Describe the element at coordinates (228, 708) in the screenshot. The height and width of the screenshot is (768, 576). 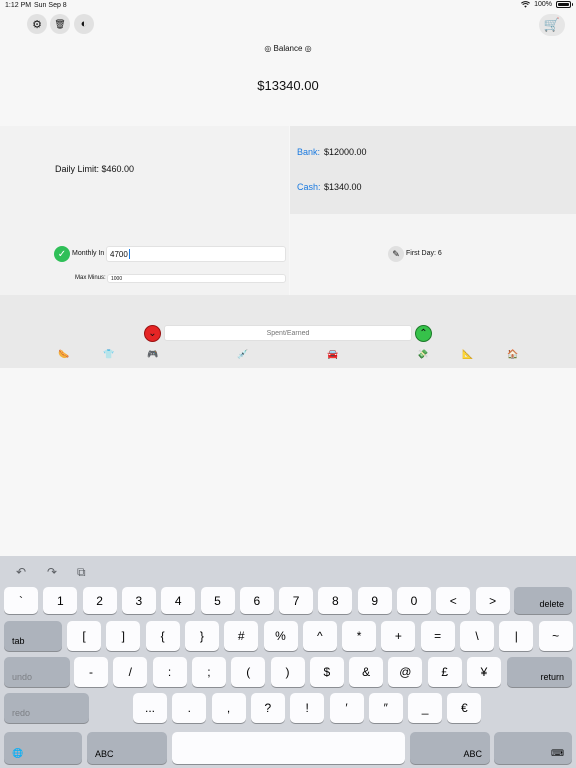
I see `key-row4-2: ,` at that location.